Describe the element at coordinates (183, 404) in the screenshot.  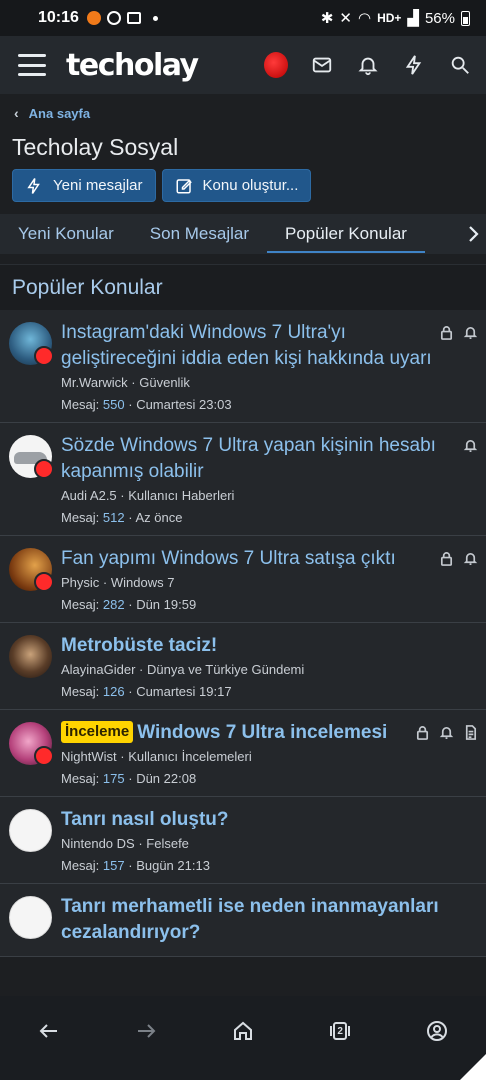
I see `last-post-time: Cumartesi 23:03` at that location.